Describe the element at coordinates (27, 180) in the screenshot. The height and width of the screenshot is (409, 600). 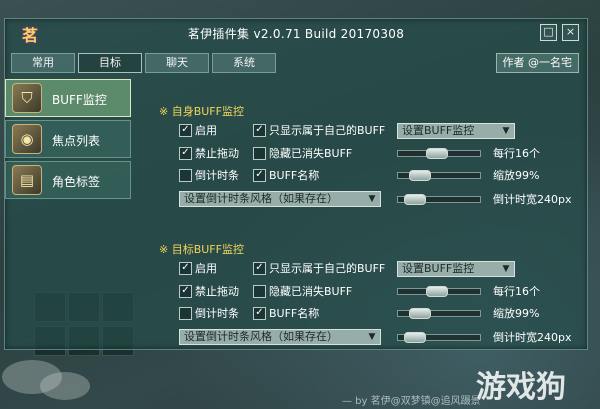
I see `book-icon: ▤` at that location.